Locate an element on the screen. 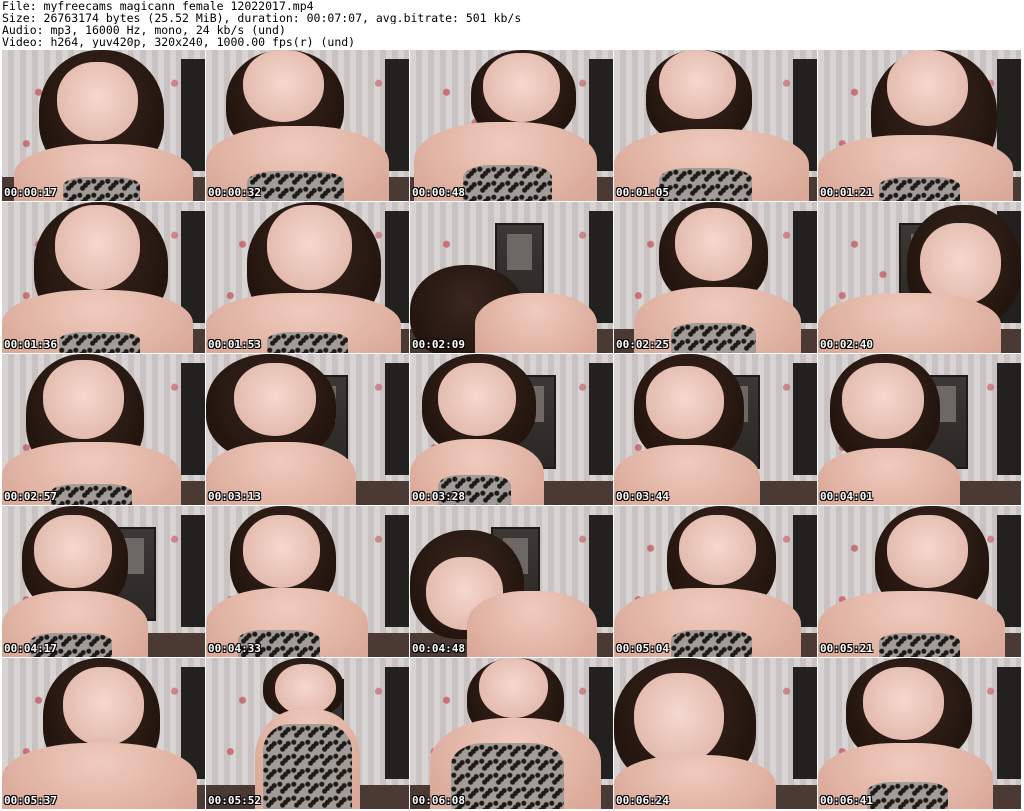  thumbnail-timestamp: 00:06:08 is located at coordinates (438, 800).